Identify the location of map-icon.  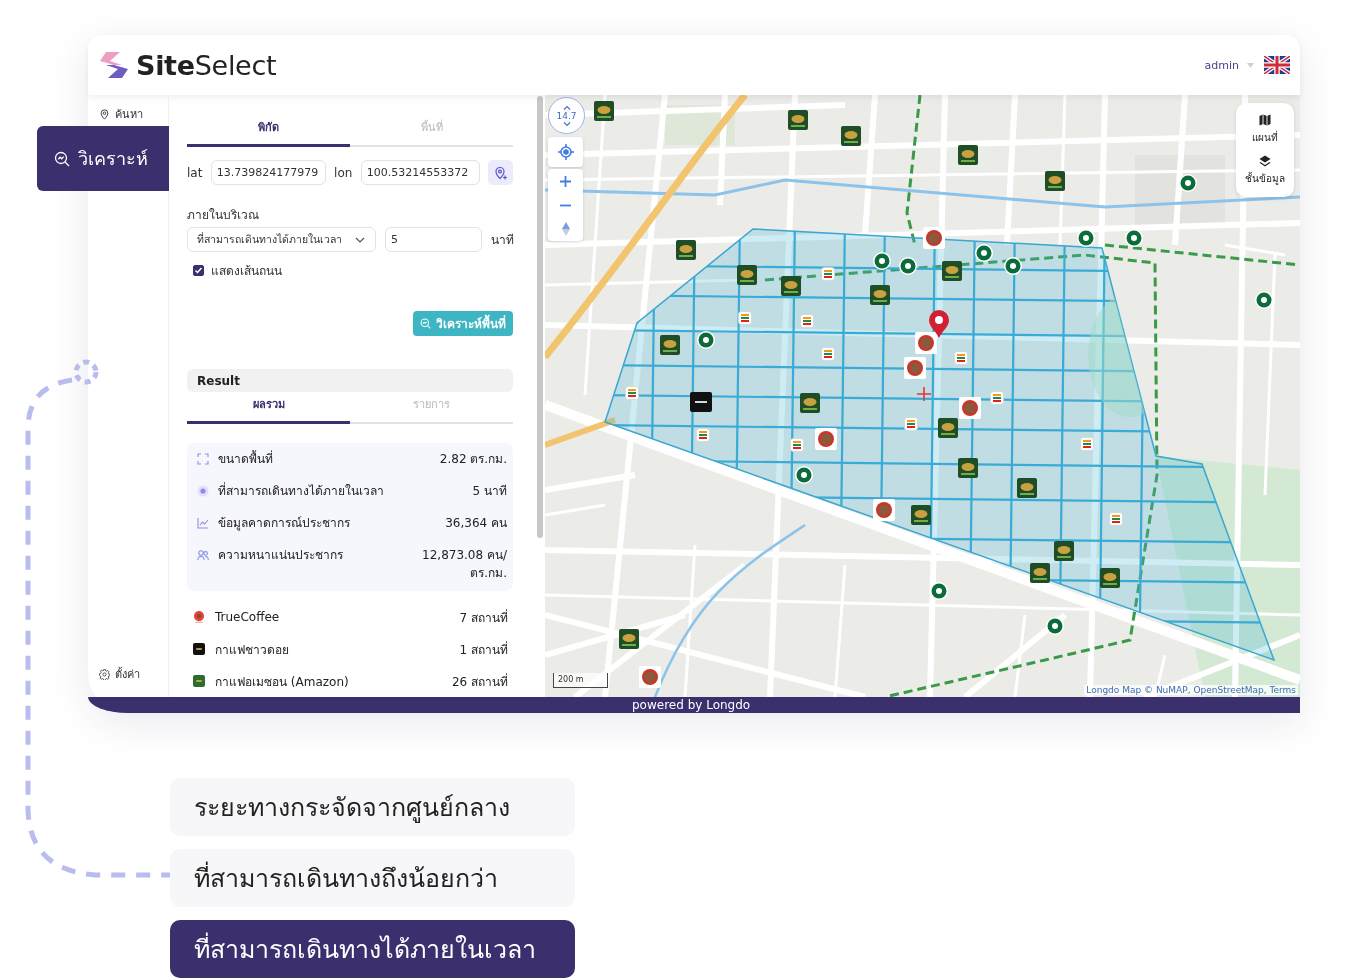
(1265, 119).